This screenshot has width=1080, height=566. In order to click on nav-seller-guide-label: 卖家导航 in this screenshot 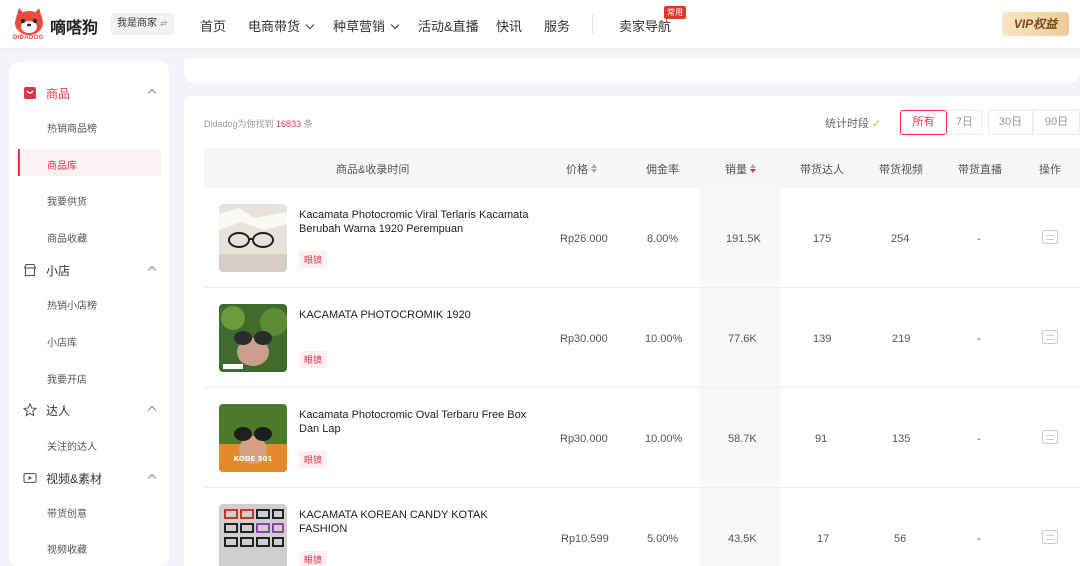, I will do `click(645, 26)`.